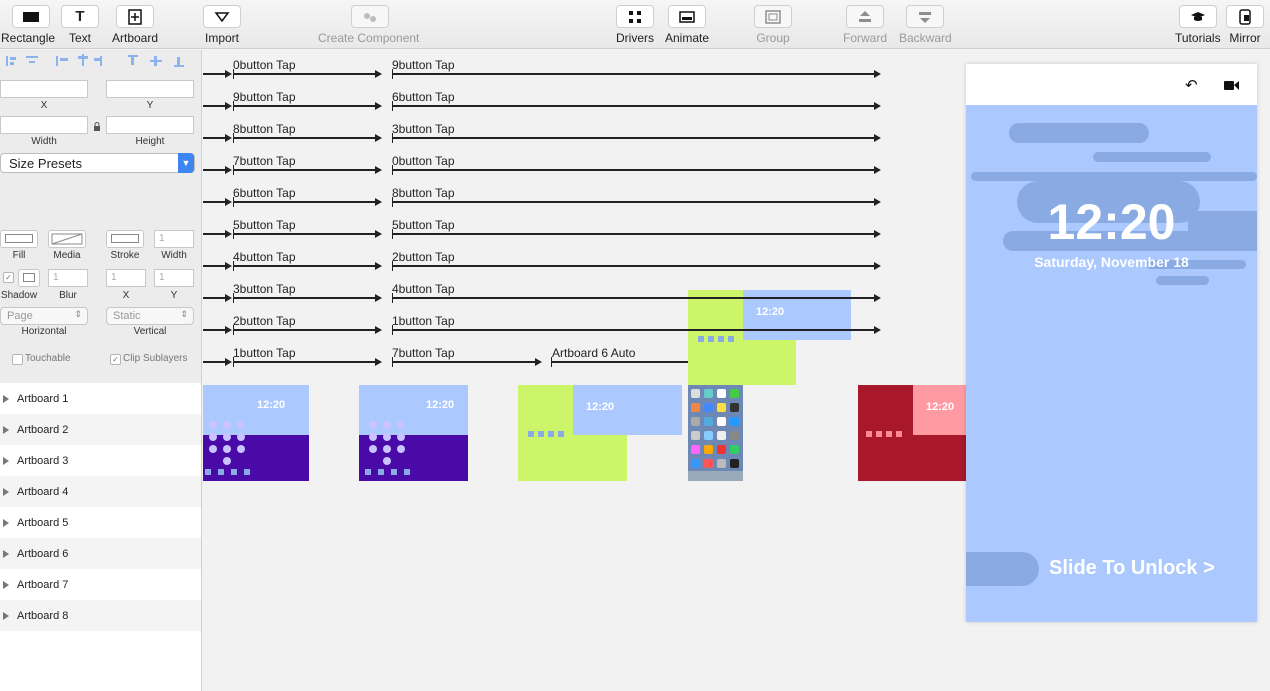 The width and height of the screenshot is (1270, 691). I want to click on layer-row: Artboard 7, so click(100, 584).